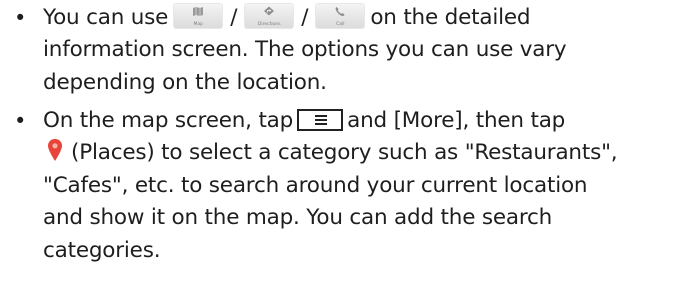  I want to click on text-run: on the detailed, so click(450, 17).